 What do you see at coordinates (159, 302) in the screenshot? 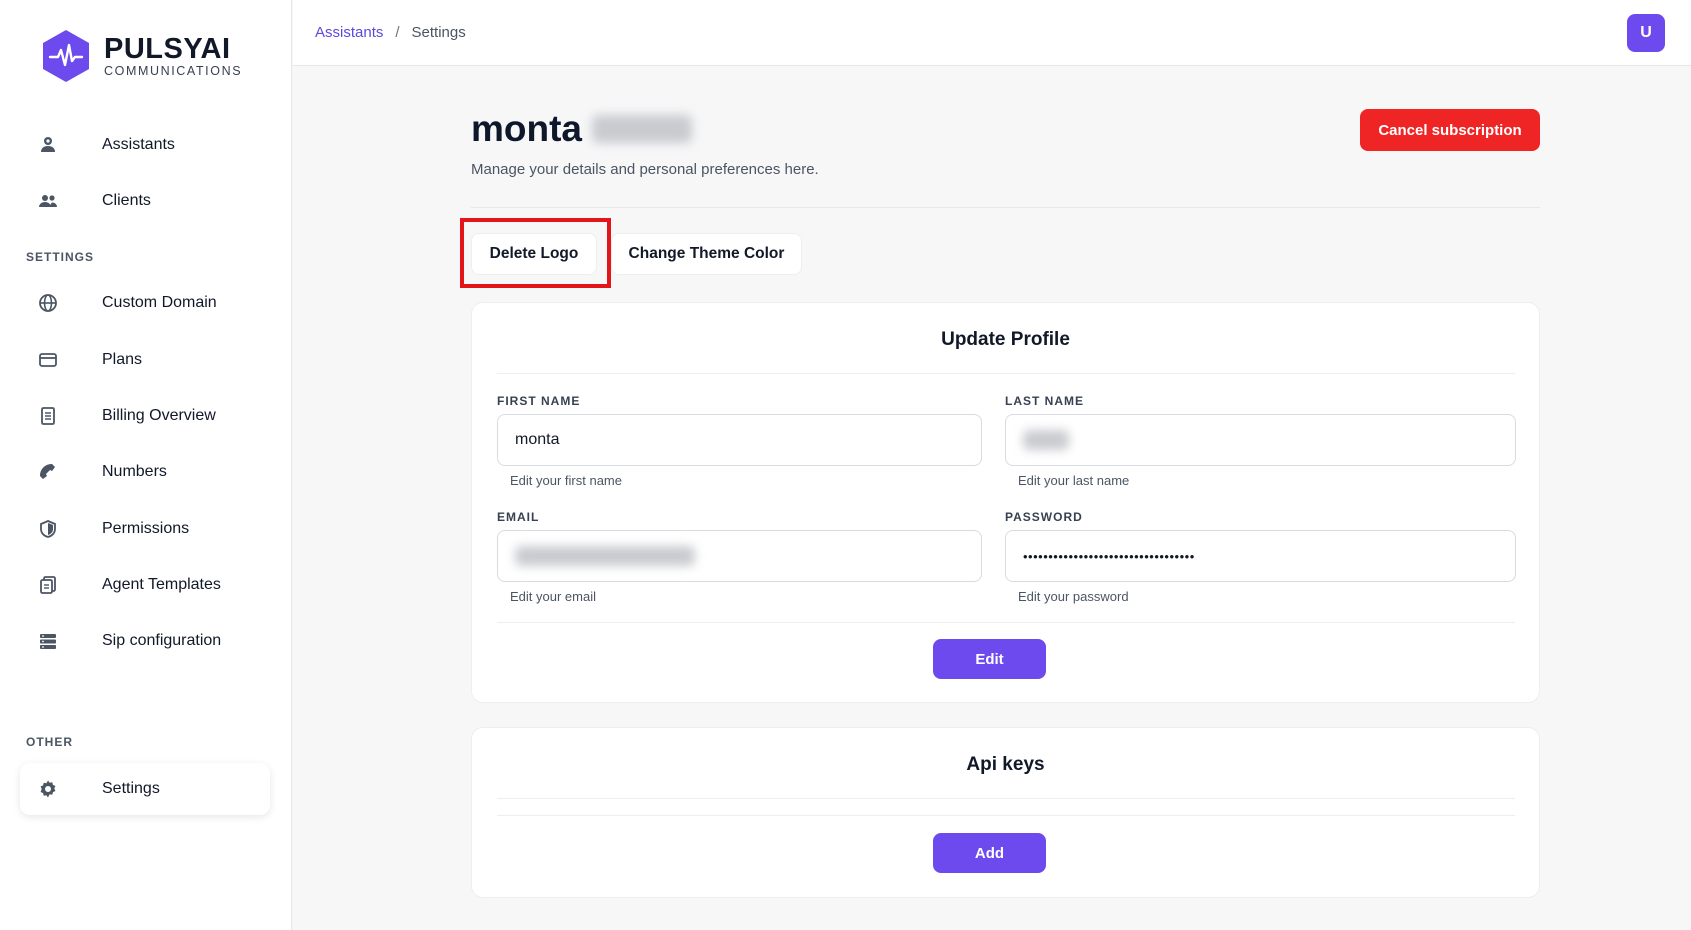
I see `sidebar-item-label: Custom Domain` at bounding box center [159, 302].